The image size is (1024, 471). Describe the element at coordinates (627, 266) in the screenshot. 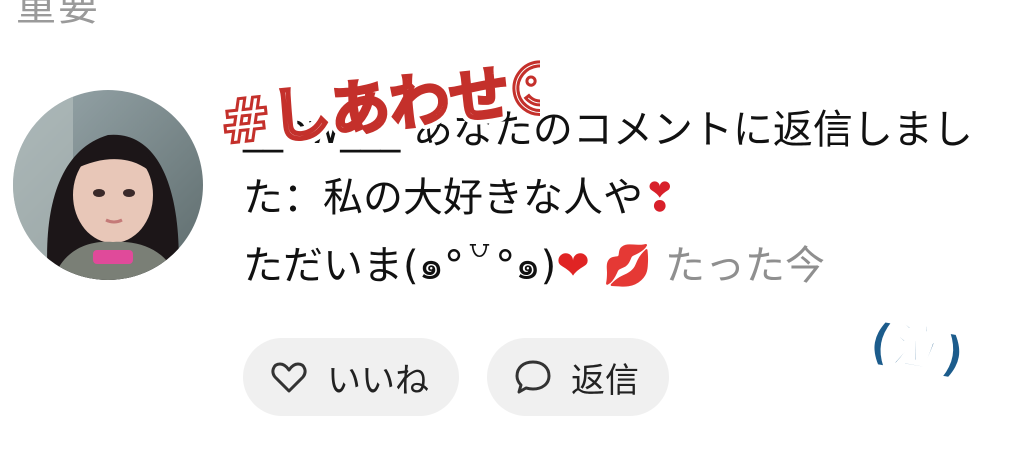

I see `kiss-mark-icon: 💋` at that location.